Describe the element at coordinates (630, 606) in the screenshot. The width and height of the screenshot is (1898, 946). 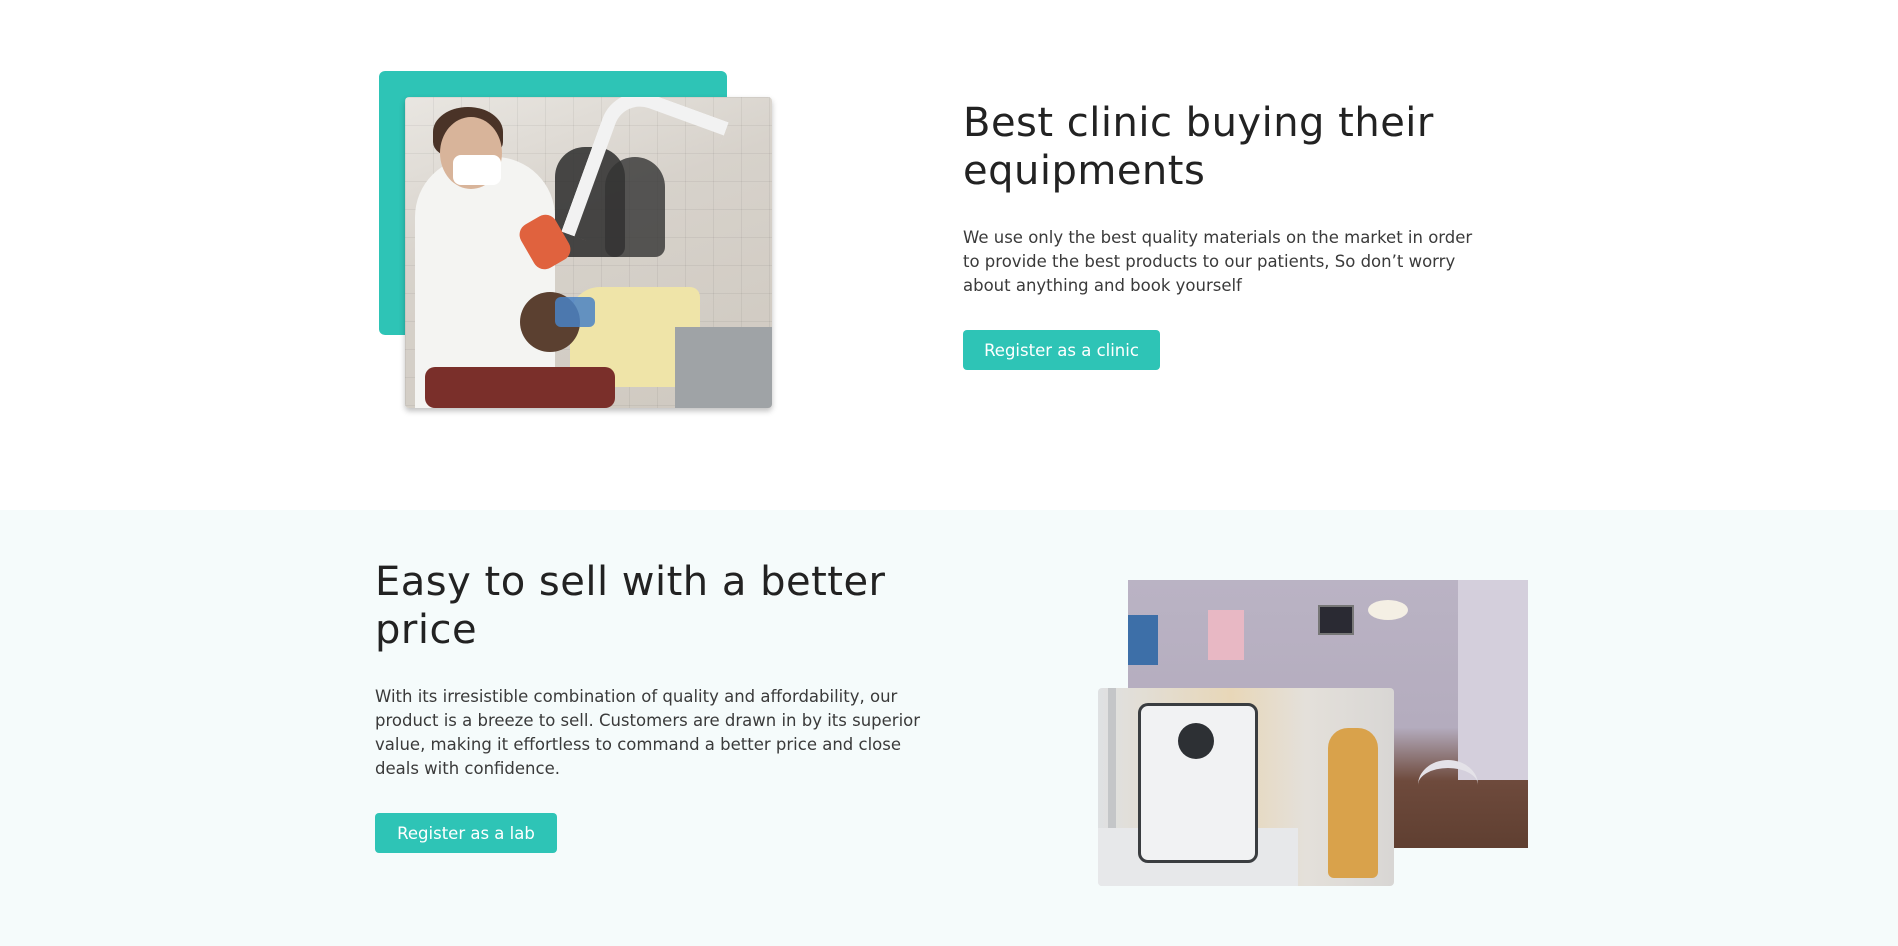
I see `lab-section-title: Easy to sell with a better price` at that location.